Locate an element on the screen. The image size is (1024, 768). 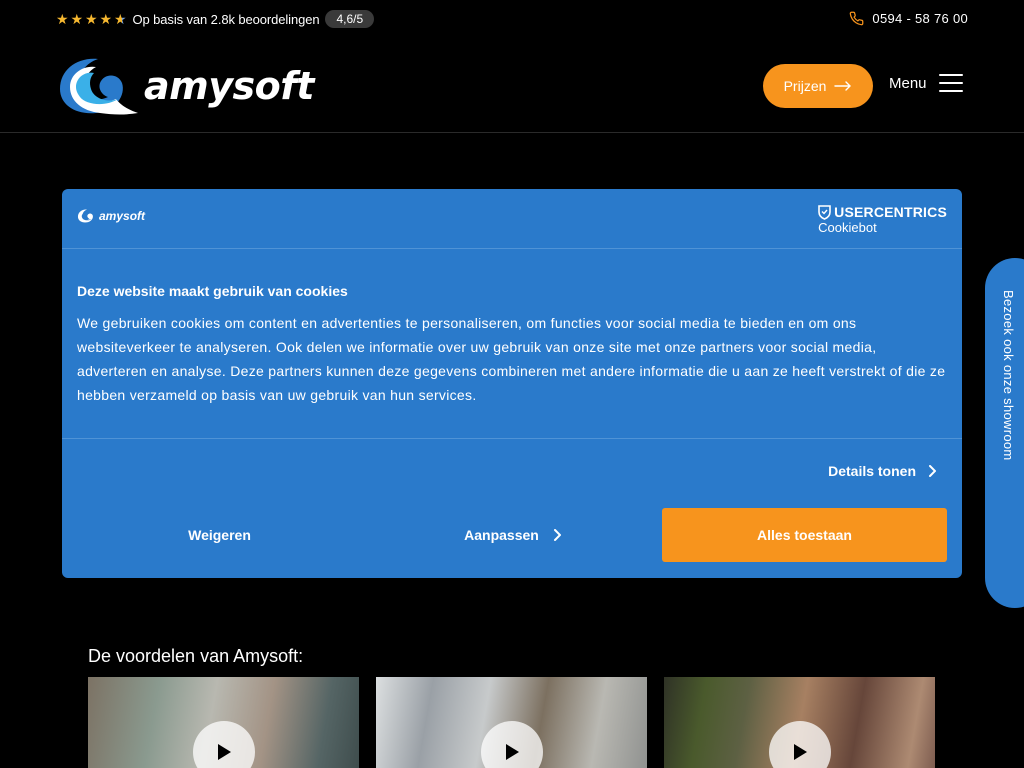
cookiebot-text: Cookiebot is located at coordinates (847, 227).